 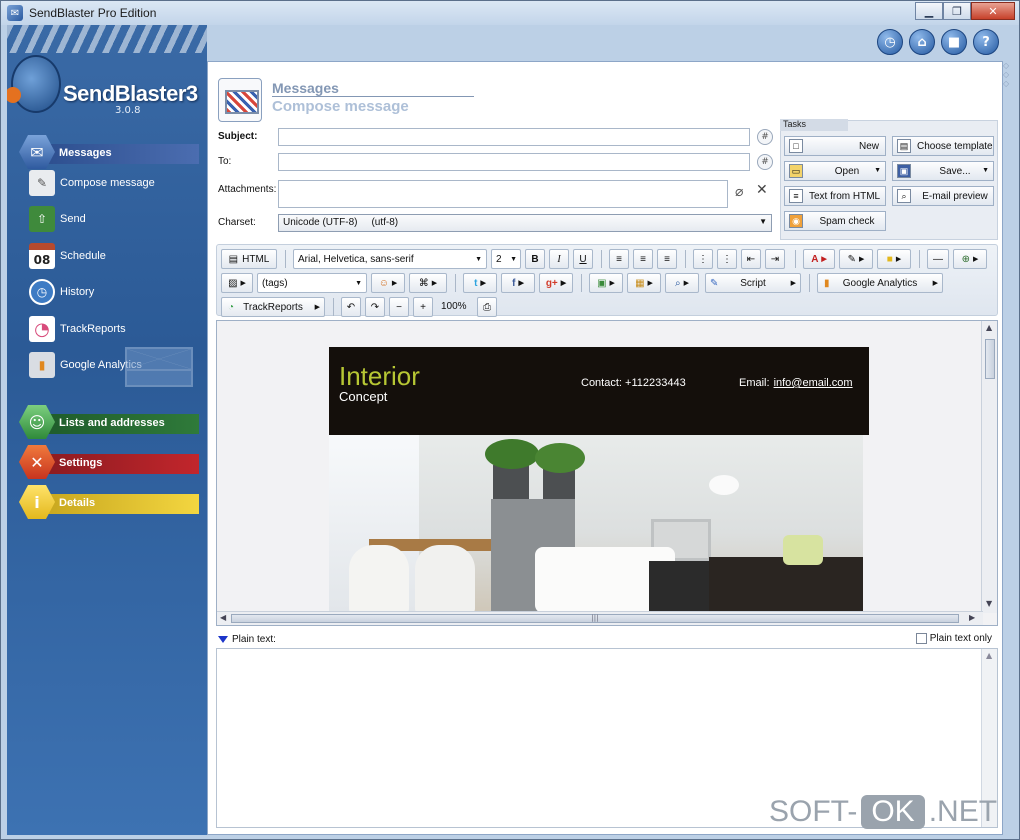 What do you see at coordinates (61, 292) in the screenshot?
I see `sidebar-item-history: ◷ History` at bounding box center [61, 292].